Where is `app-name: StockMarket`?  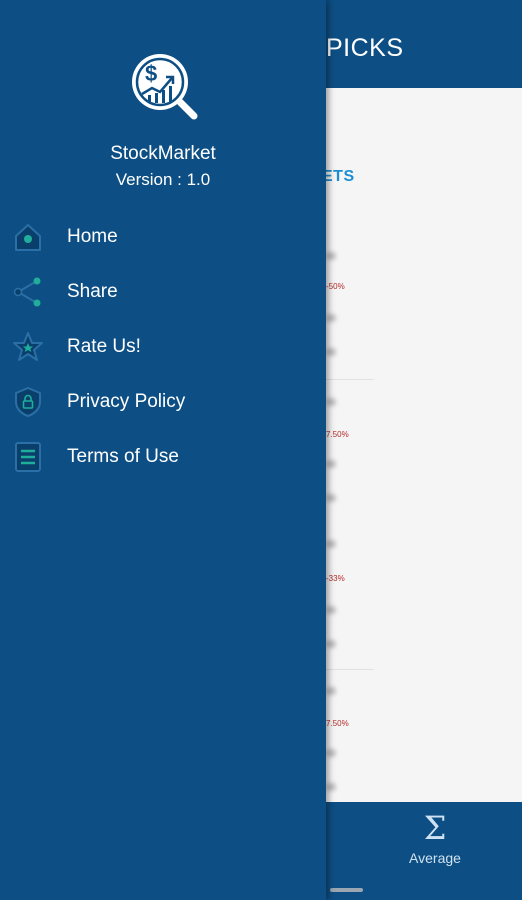 app-name: StockMarket is located at coordinates (163, 153).